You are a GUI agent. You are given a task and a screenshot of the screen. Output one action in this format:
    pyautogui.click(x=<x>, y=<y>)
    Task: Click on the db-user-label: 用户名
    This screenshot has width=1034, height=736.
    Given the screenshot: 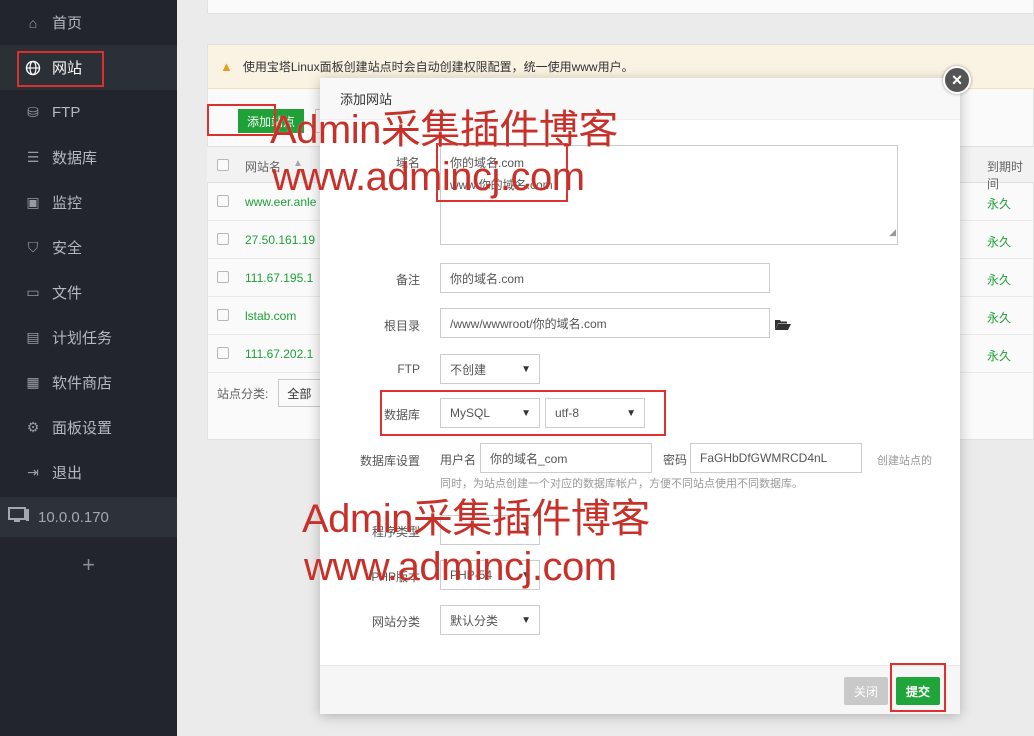 What is the action you would take?
    pyautogui.click(x=458, y=460)
    